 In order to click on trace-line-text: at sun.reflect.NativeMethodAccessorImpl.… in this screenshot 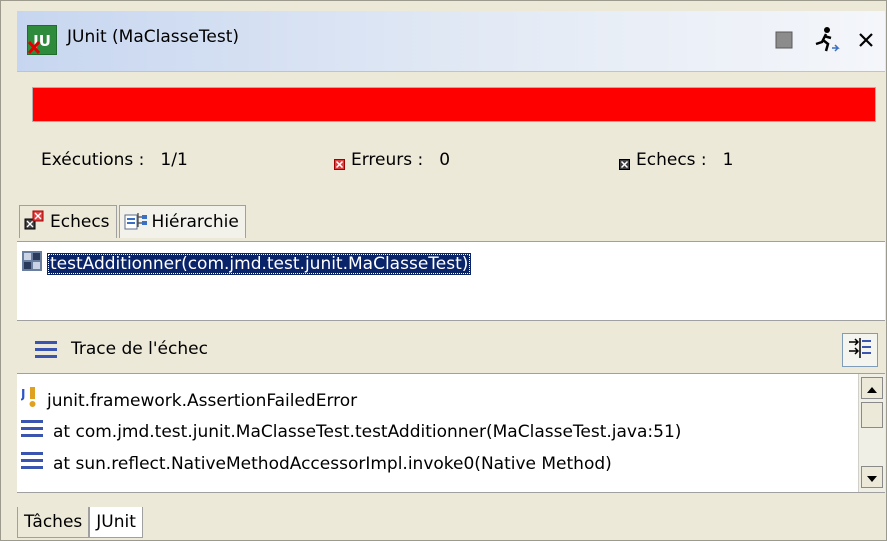, I will do `click(332, 463)`.